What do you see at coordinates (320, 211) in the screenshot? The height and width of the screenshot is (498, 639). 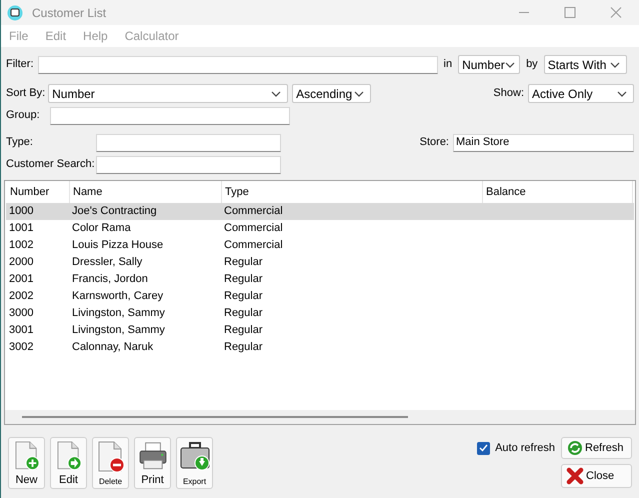 I see `table-row: 1000 Joe's Contracting Commercial` at bounding box center [320, 211].